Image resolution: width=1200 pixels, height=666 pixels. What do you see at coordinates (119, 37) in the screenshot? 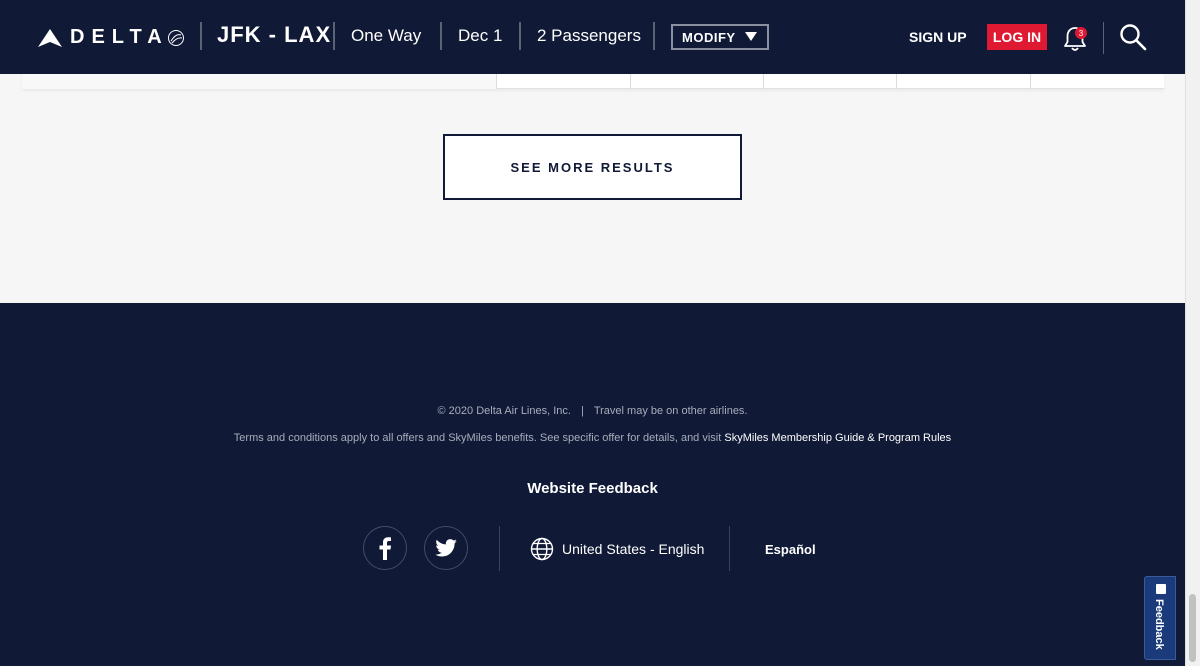
I see `brand-wordmark: DELTA` at bounding box center [119, 37].